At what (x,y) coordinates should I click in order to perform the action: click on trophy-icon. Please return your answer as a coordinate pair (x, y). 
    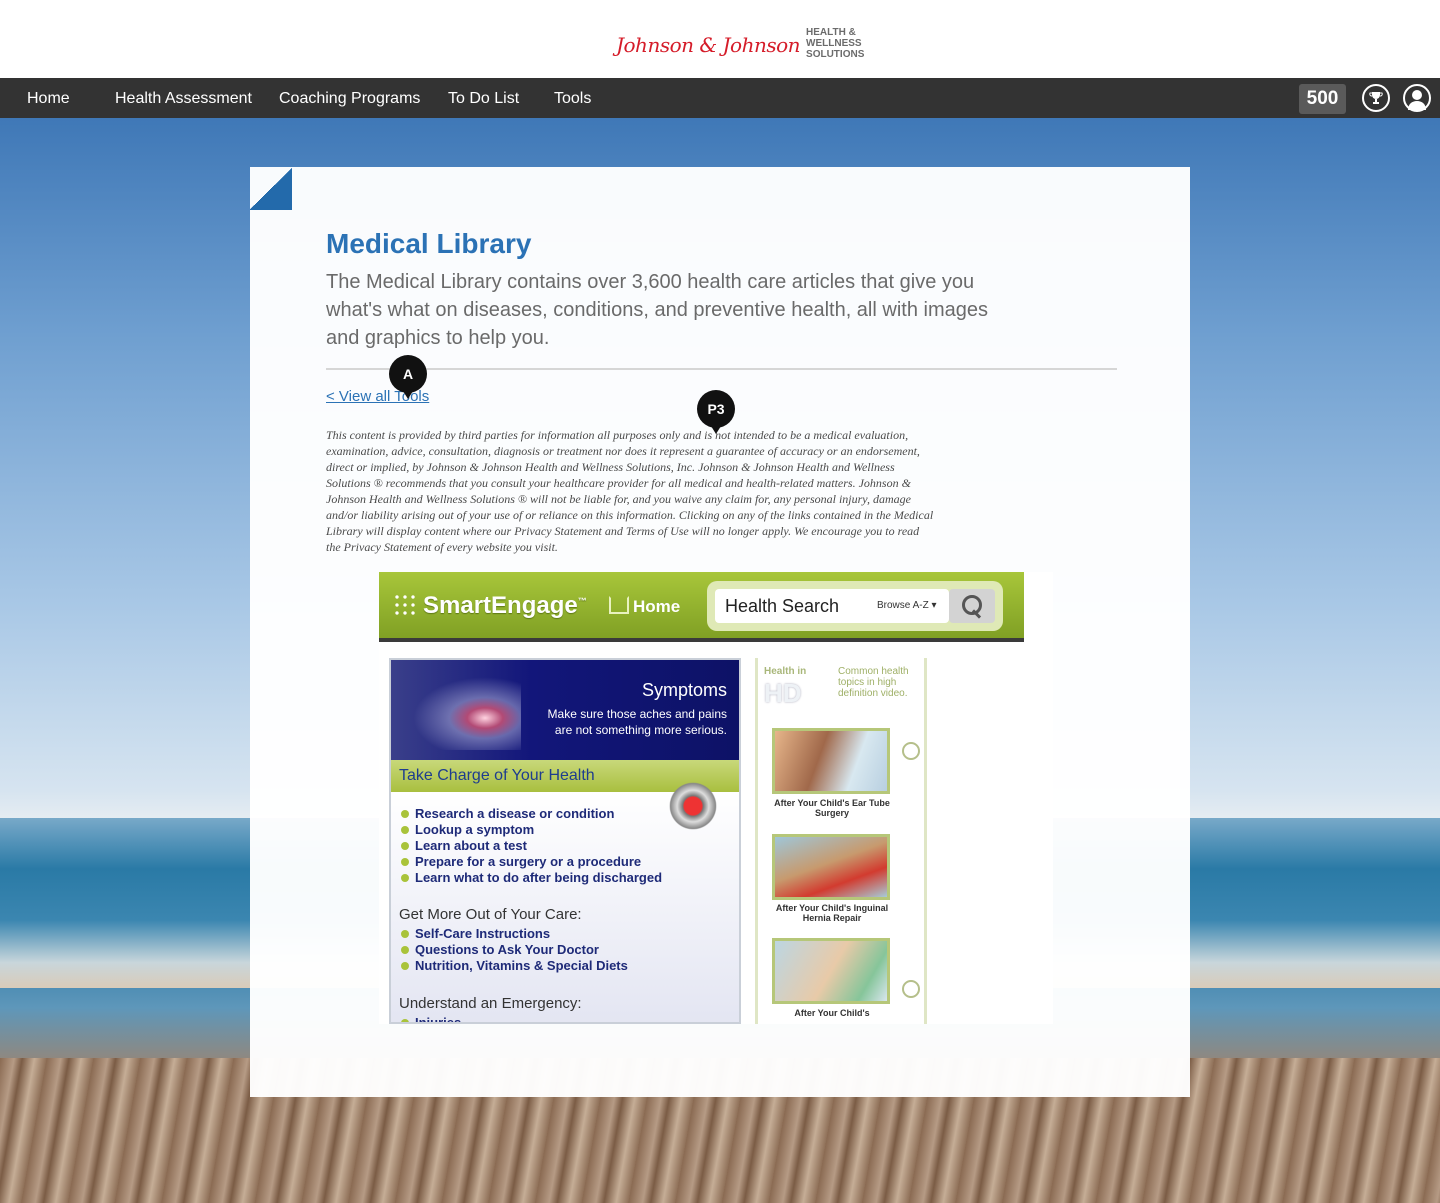
    Looking at the image, I should click on (1376, 98).